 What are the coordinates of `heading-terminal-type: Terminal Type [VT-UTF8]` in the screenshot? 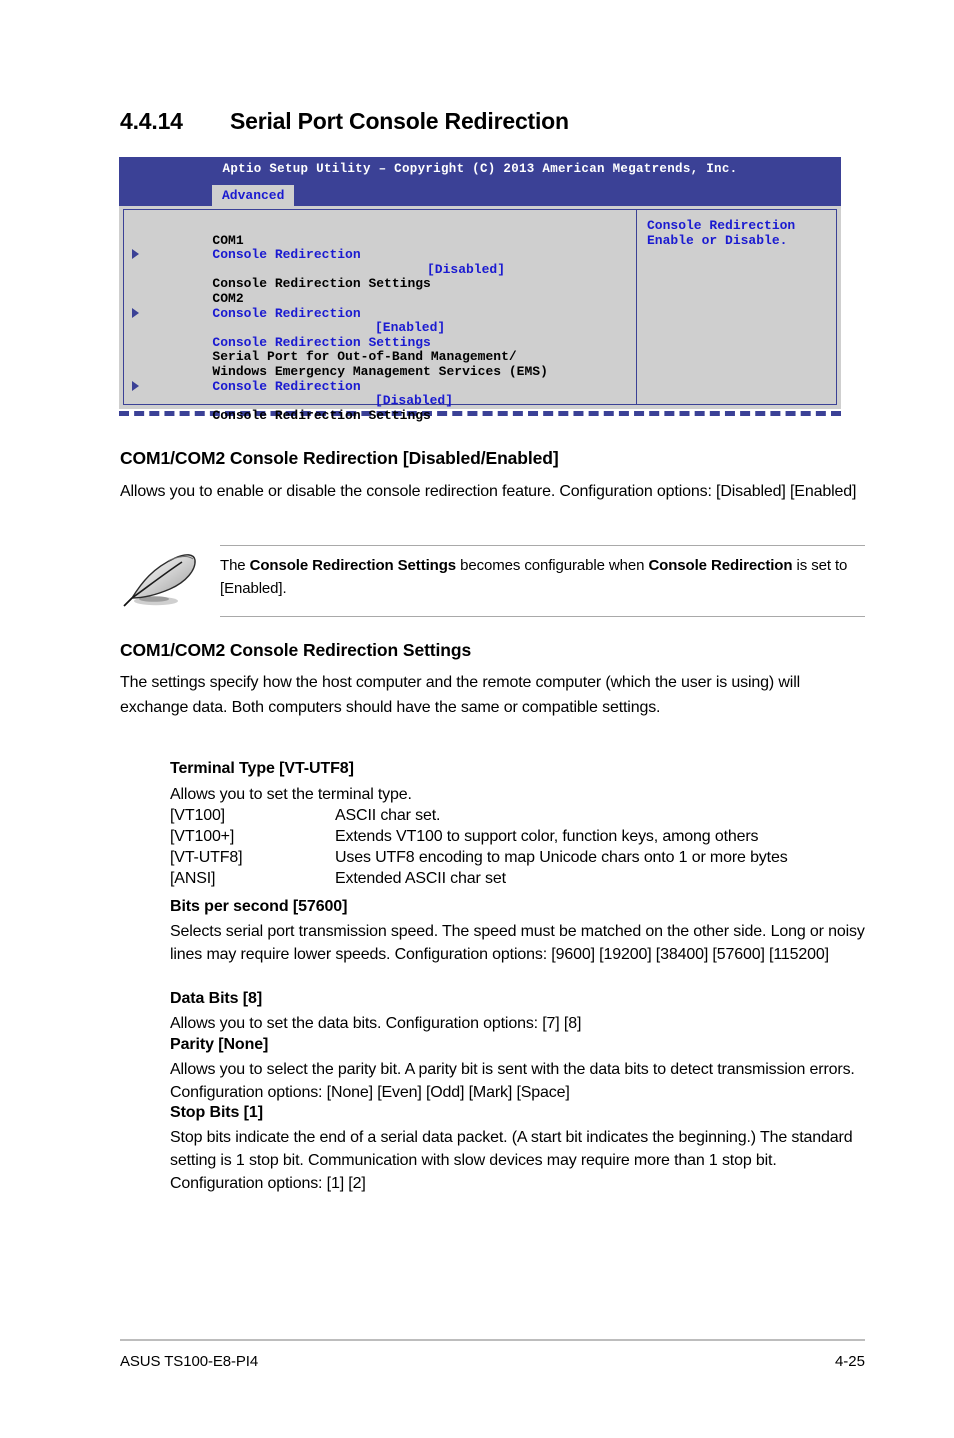 It's located at (262, 768).